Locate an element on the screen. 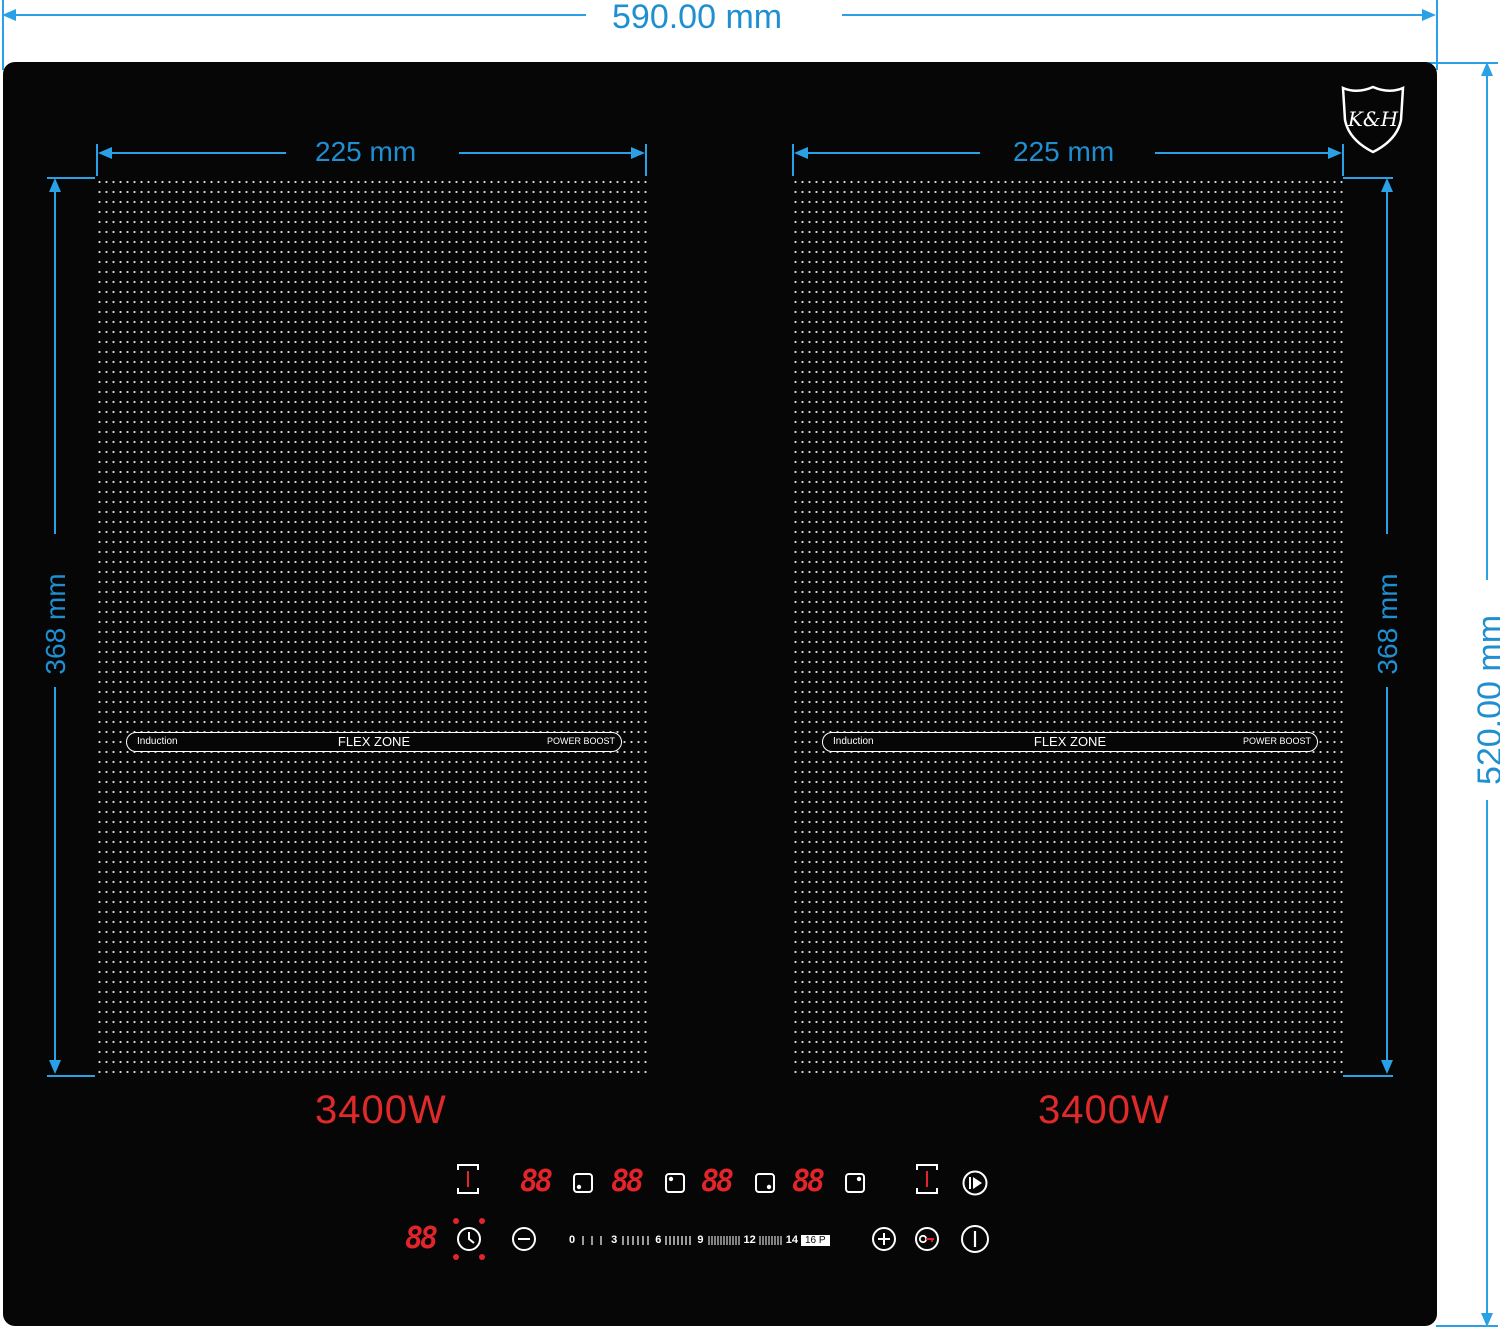 Image resolution: width=1500 pixels, height=1328 pixels. left-zone-width-tick-right is located at coordinates (646, 160).